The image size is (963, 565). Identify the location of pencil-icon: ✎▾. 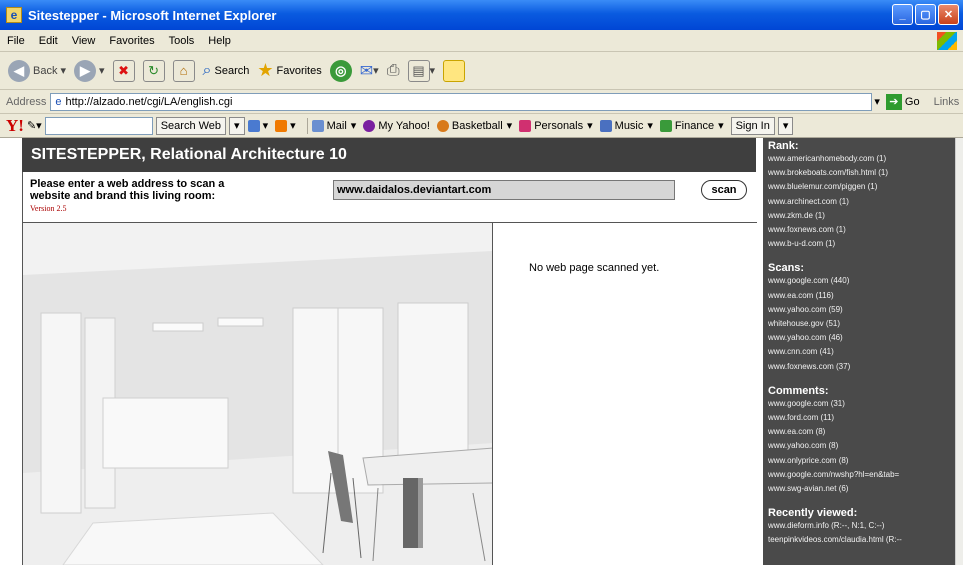
(34, 125).